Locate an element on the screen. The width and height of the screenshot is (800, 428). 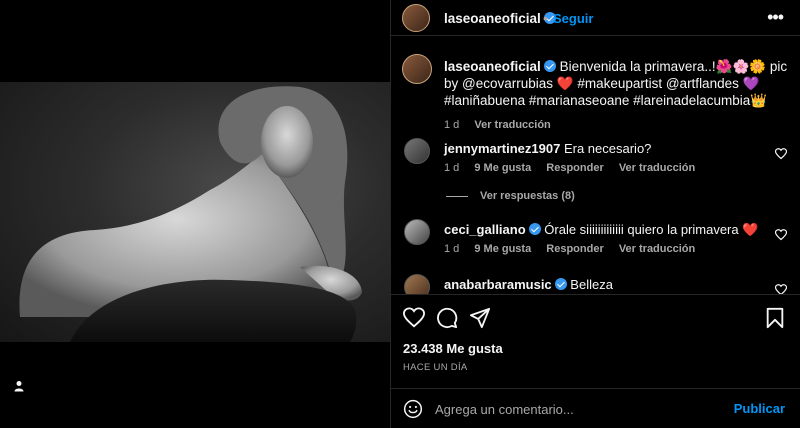
commenter-username: ceci_galliano is located at coordinates (485, 229).